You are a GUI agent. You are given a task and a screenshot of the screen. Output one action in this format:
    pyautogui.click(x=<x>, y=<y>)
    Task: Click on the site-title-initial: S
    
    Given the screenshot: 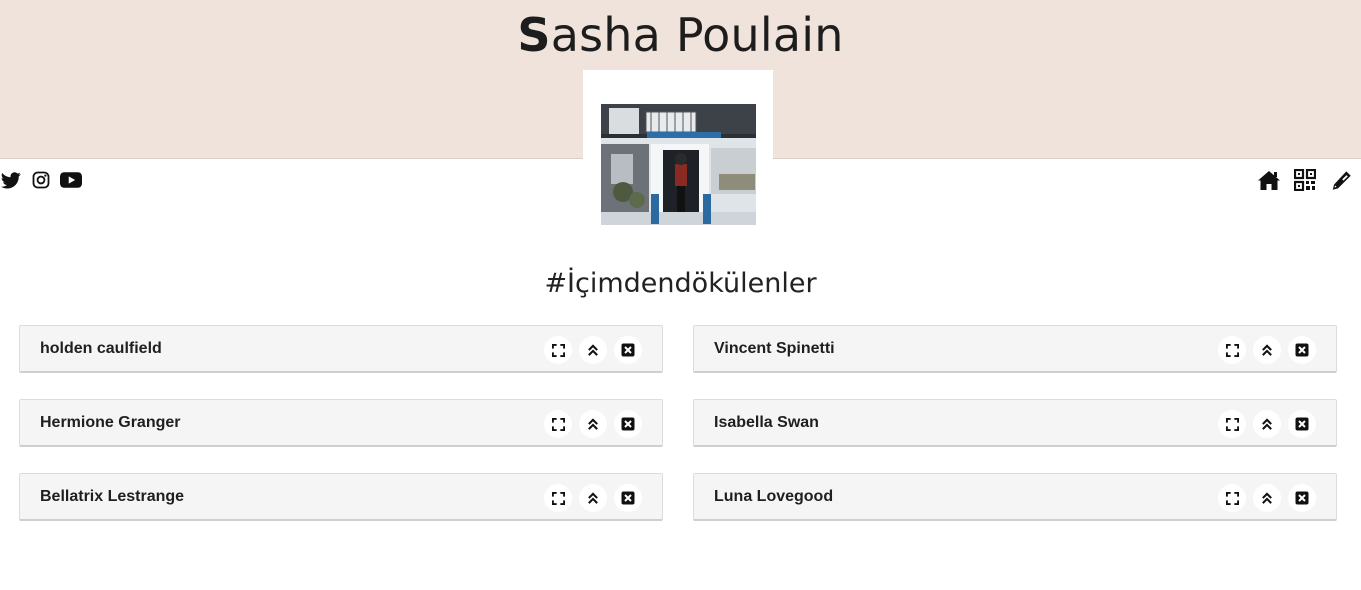 What is the action you would take?
    pyautogui.click(x=534, y=35)
    